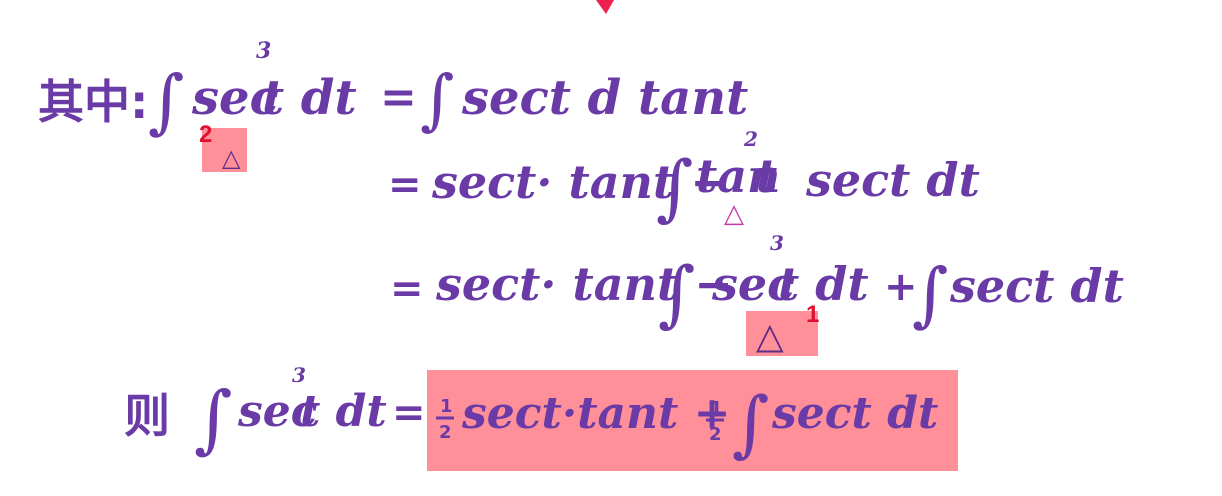  I want to click on line2-var: t, so click(766, 176).